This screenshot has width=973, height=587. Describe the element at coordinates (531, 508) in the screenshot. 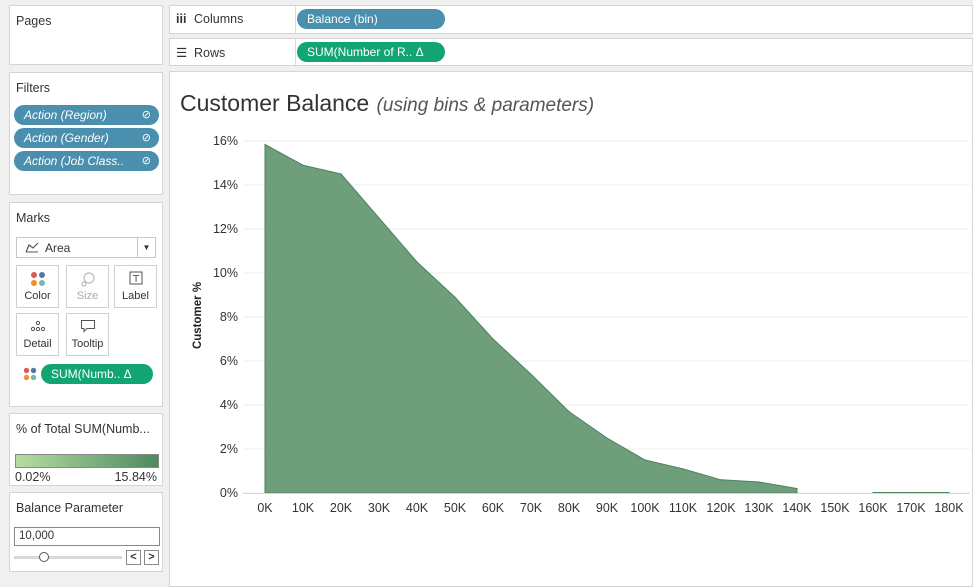

I see `x-tick-label: 70K` at that location.